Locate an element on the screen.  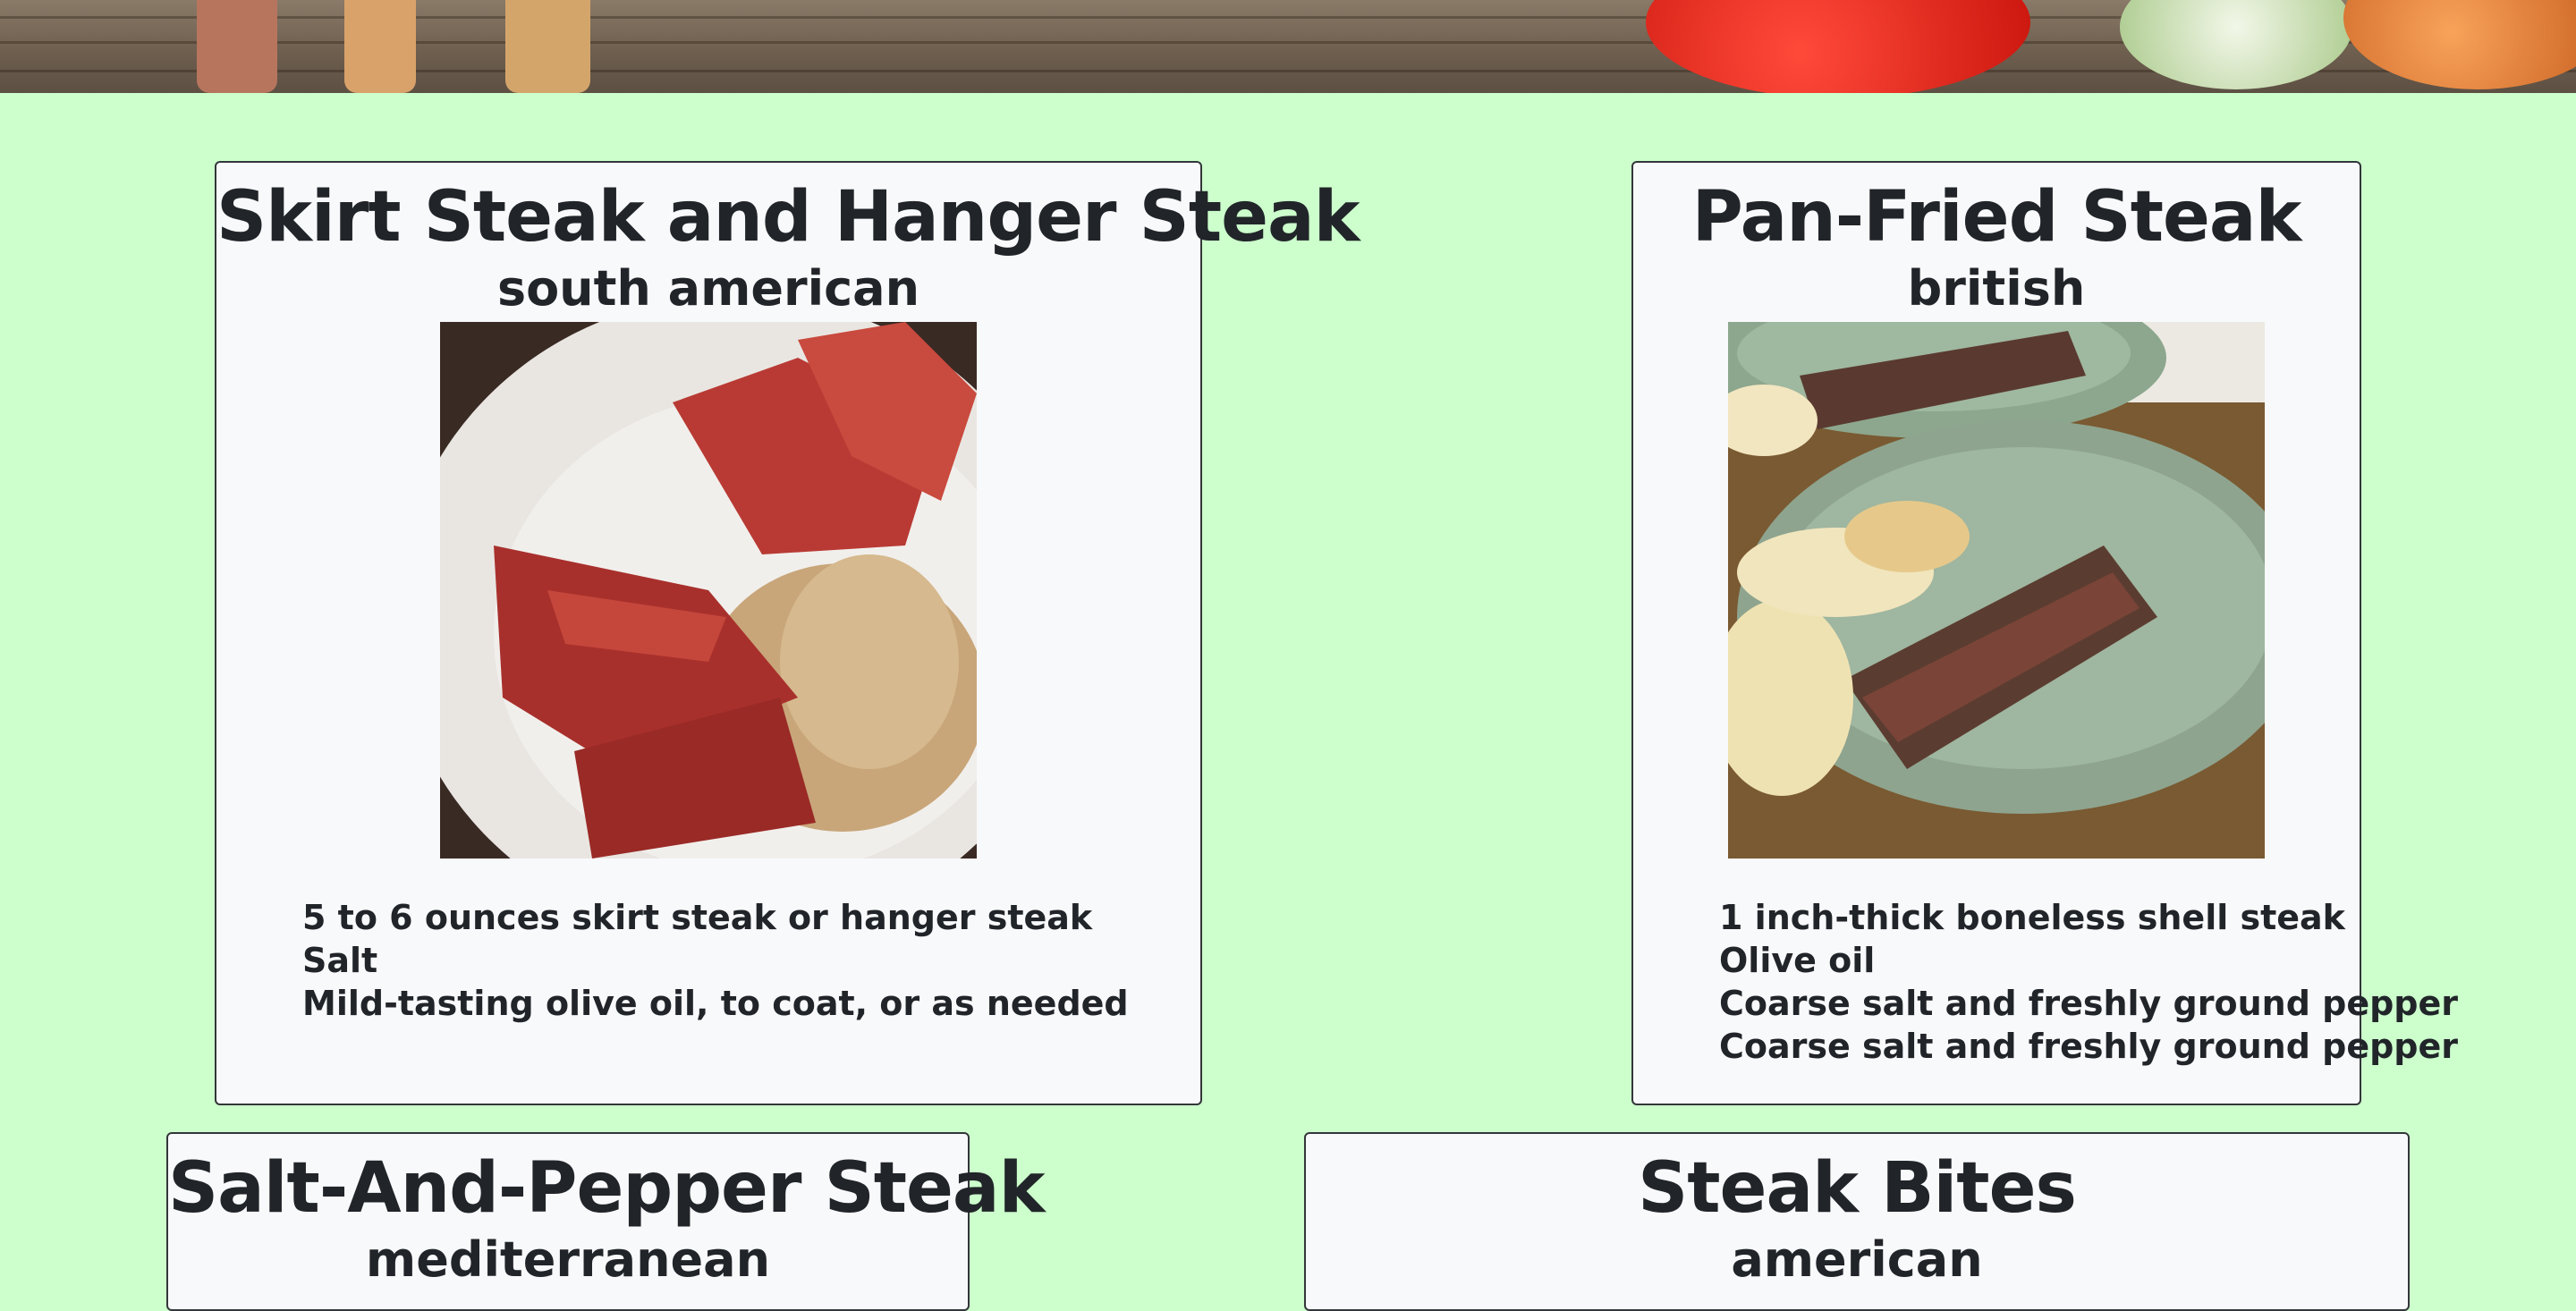
leek-image is located at coordinates (2236, 44).